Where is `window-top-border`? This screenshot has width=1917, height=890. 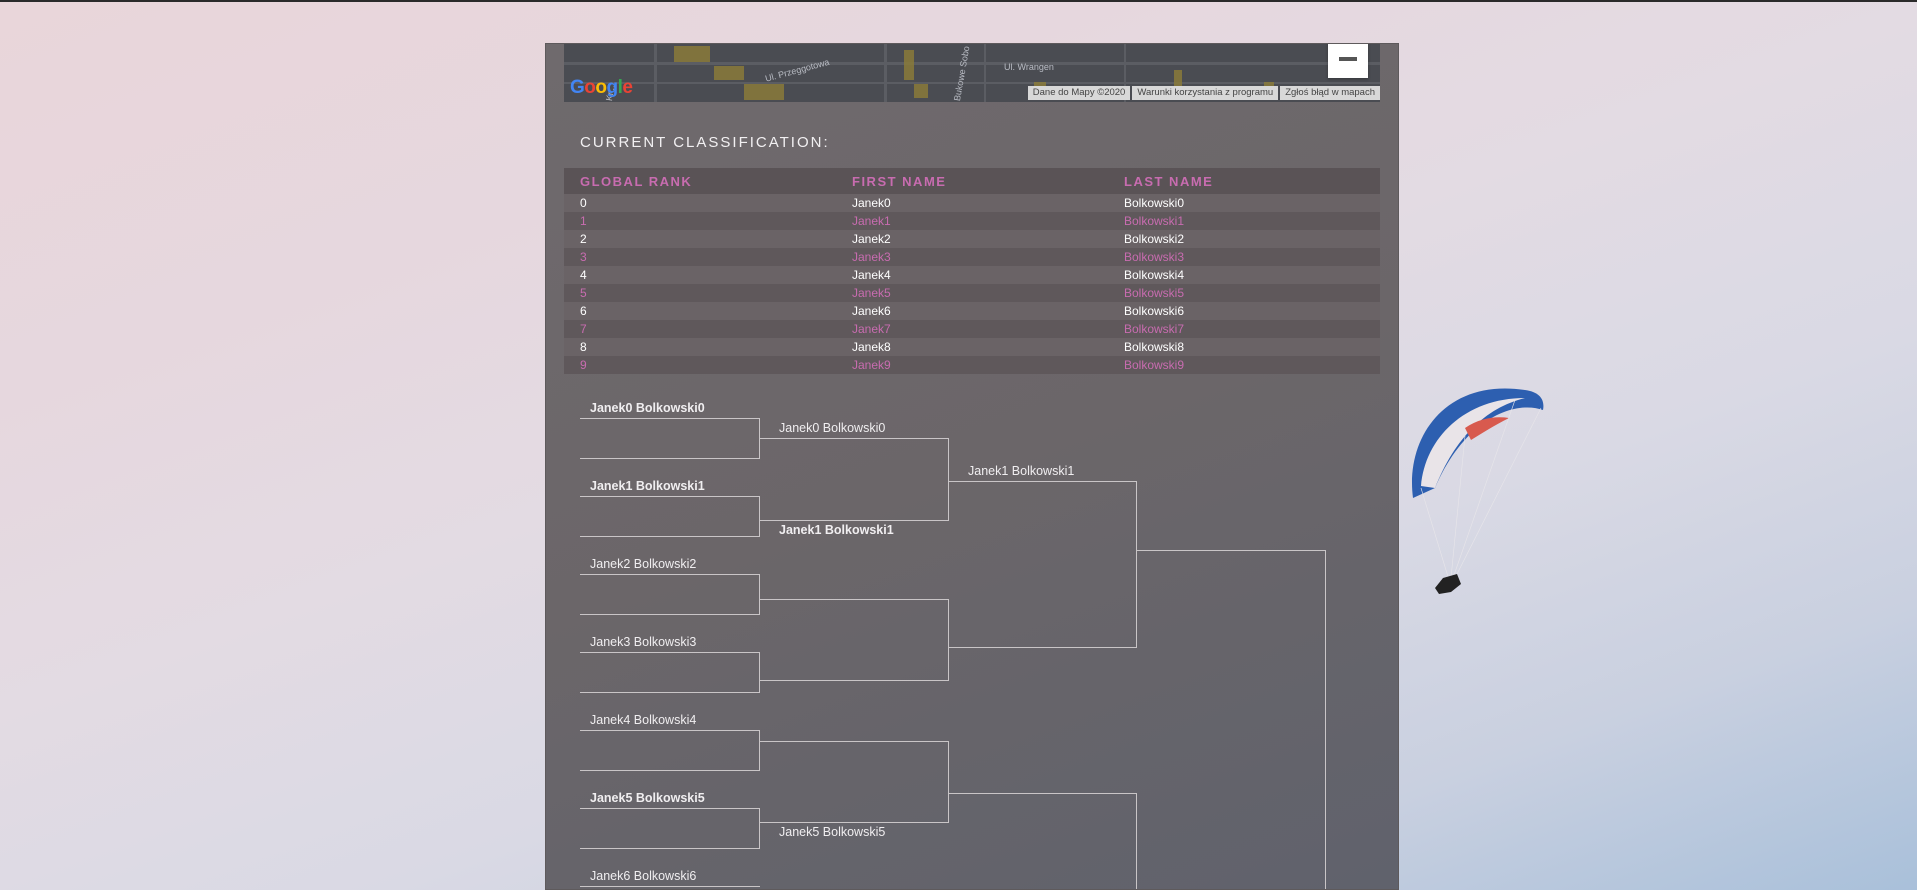
window-top-border is located at coordinates (958, 1).